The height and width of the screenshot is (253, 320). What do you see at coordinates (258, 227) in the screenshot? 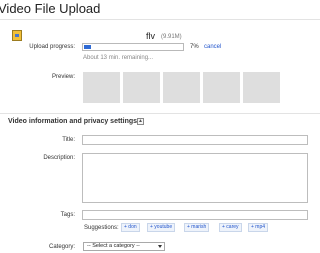
I see `suggestion-tag: + mp4` at bounding box center [258, 227].